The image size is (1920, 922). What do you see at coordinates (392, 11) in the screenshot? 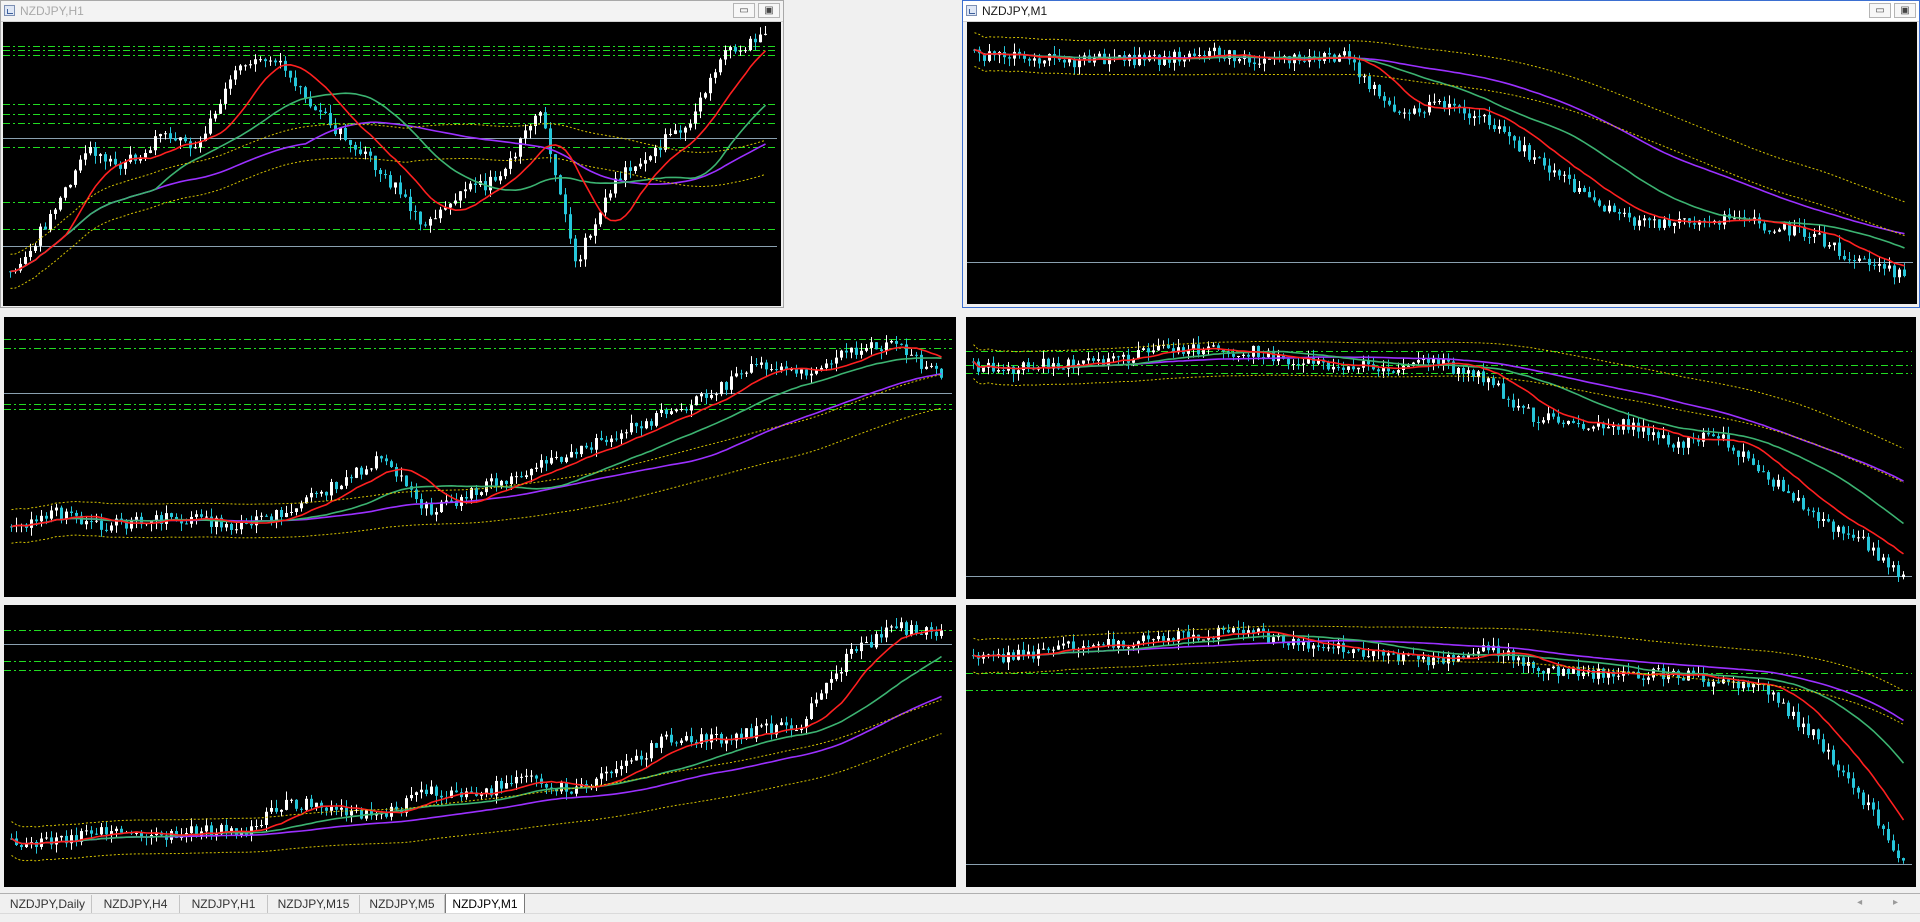
I see `window-titlebar: NZDJPY,H1 ▭ ▣` at bounding box center [392, 11].